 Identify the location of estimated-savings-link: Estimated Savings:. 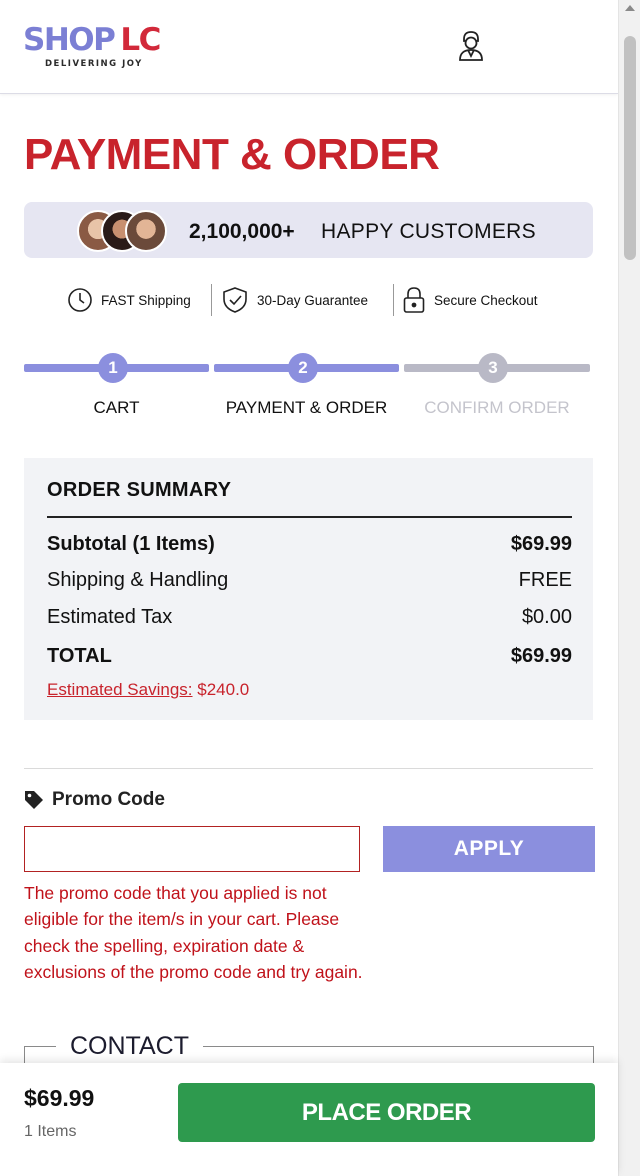
(120, 689).